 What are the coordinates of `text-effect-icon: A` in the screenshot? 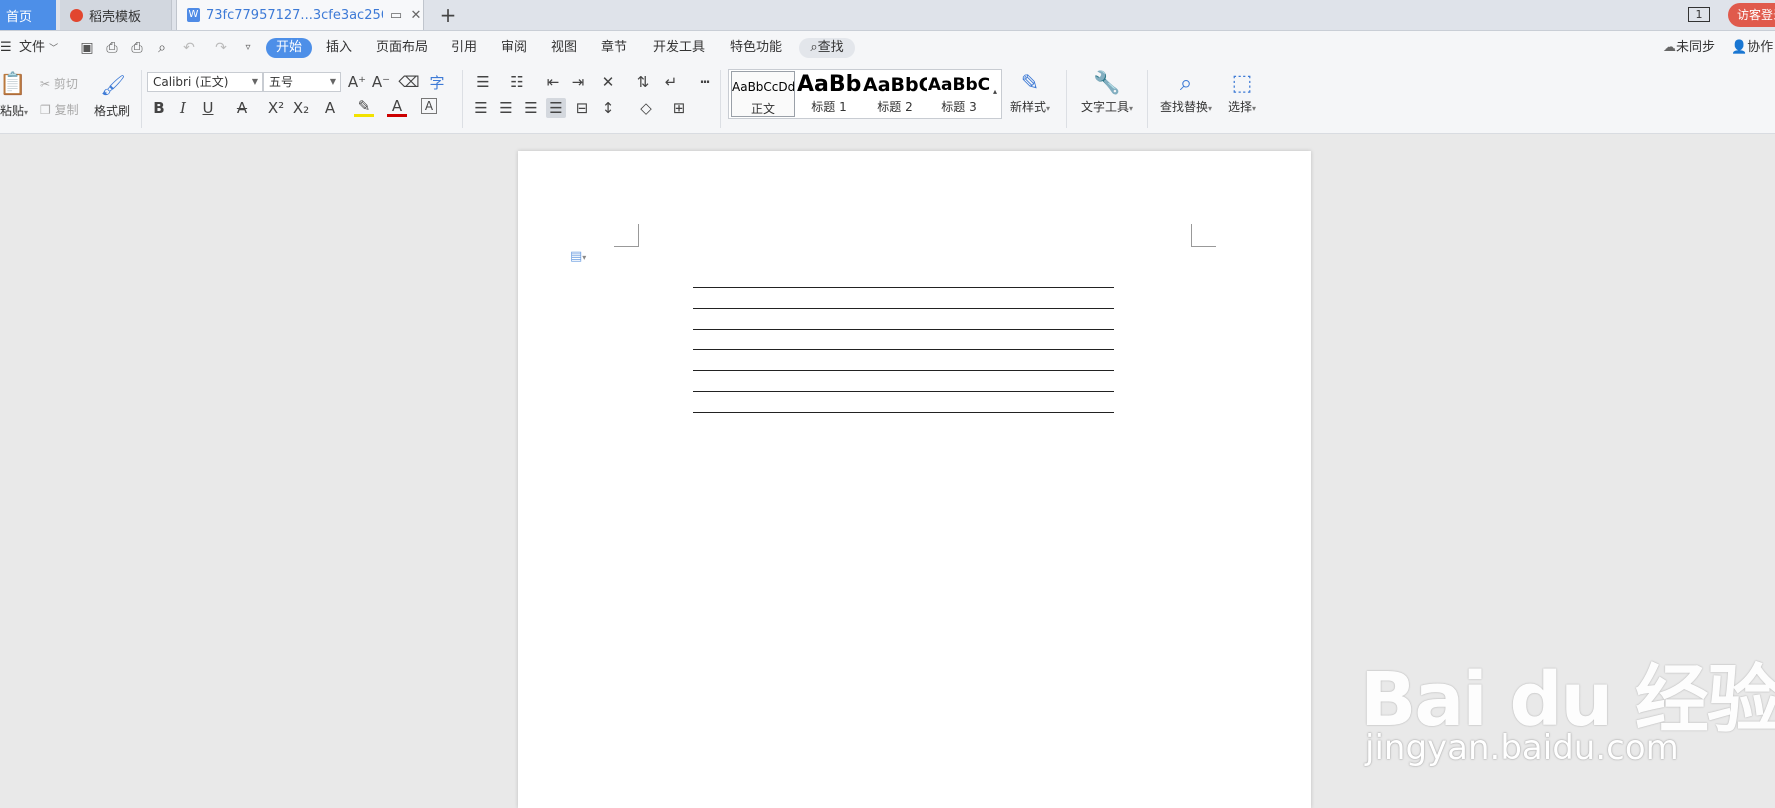 It's located at (330, 108).